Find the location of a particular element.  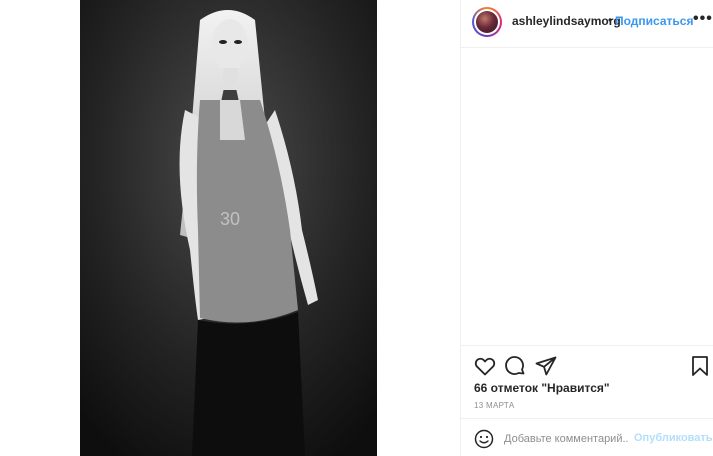

emoji-icon is located at coordinates (484, 439).